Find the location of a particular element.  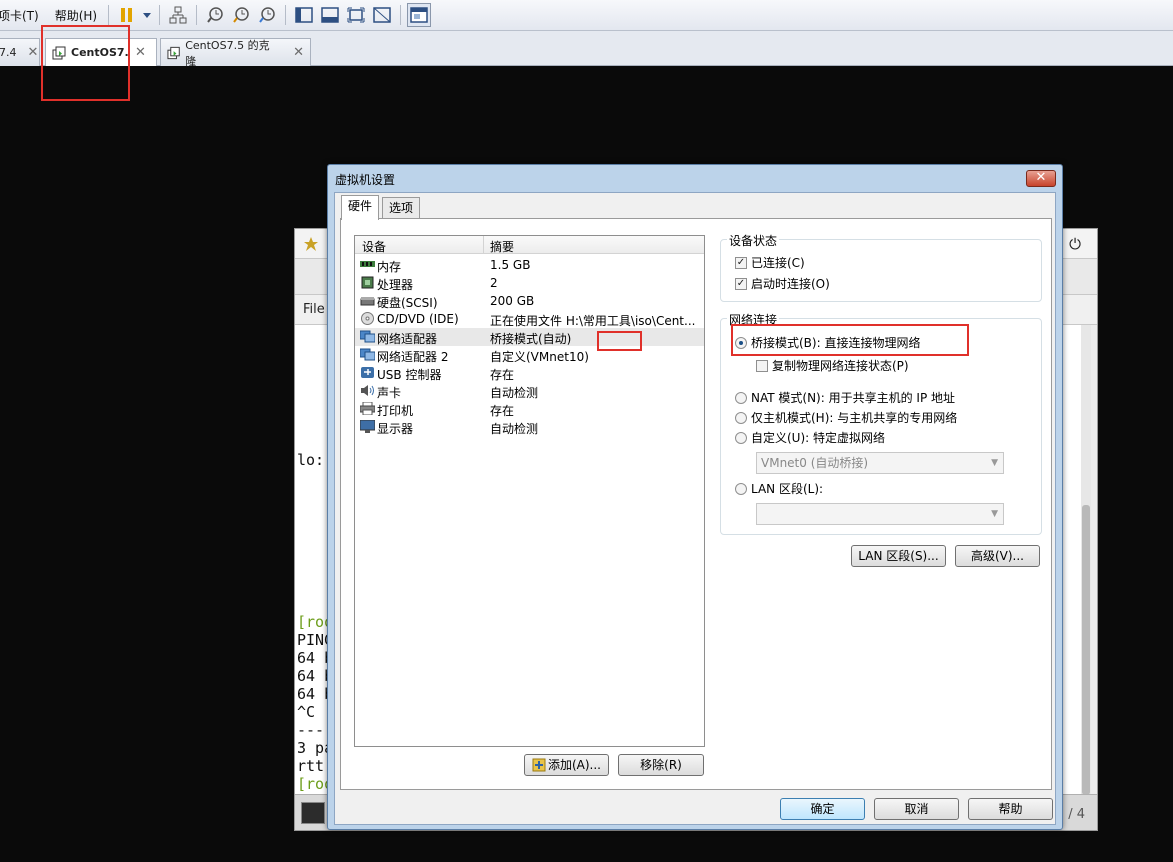

unity-icon is located at coordinates (382, 15).